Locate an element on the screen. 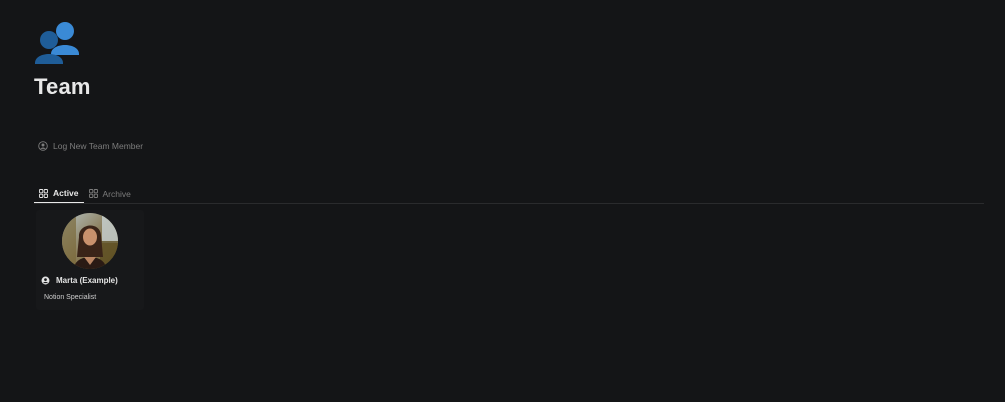  tab-archive-label: Archive is located at coordinates (116, 193).